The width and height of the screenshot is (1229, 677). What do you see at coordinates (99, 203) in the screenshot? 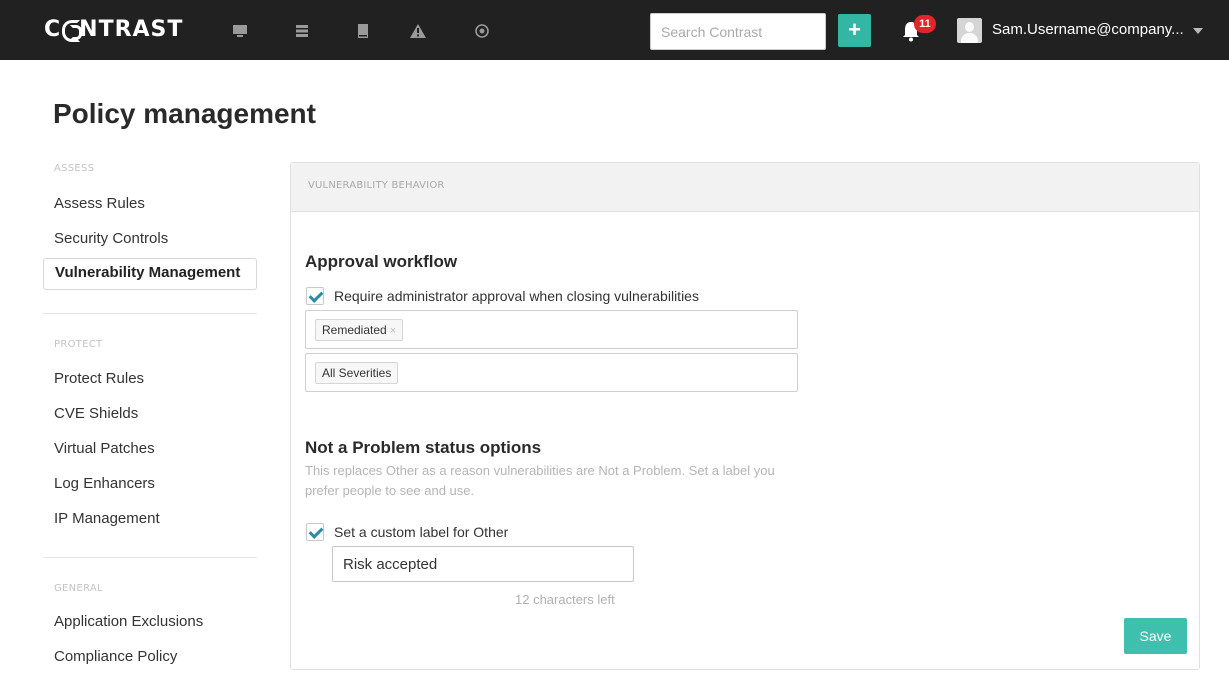
I see `sidebar-item-assess-rules: Assess Rules` at bounding box center [99, 203].